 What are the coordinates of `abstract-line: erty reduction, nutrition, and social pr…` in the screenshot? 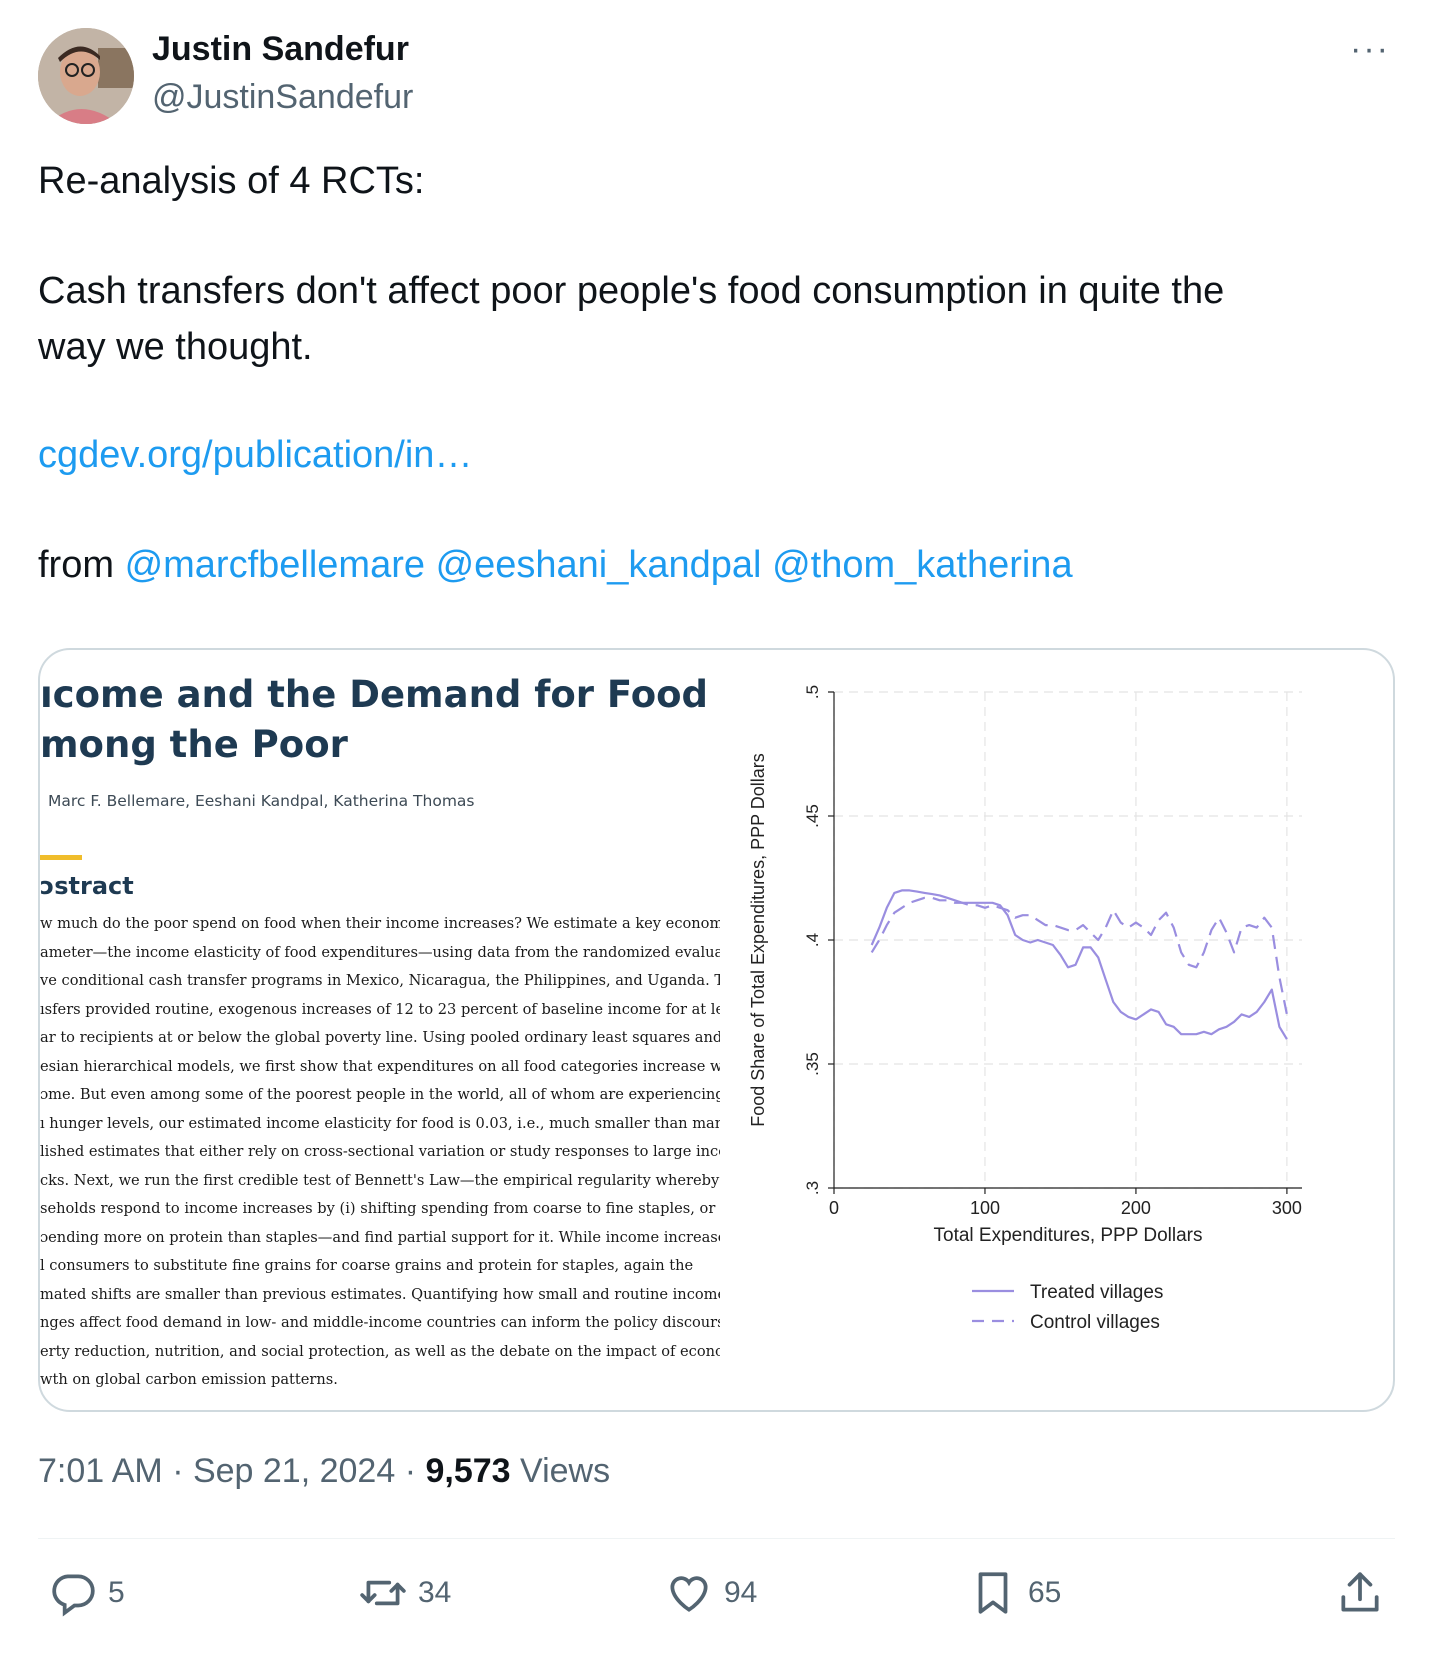 It's located at (380, 1351).